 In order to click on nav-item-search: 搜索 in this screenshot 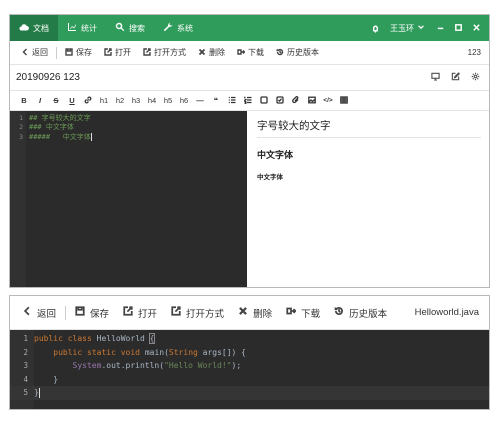, I will do `click(130, 28)`.